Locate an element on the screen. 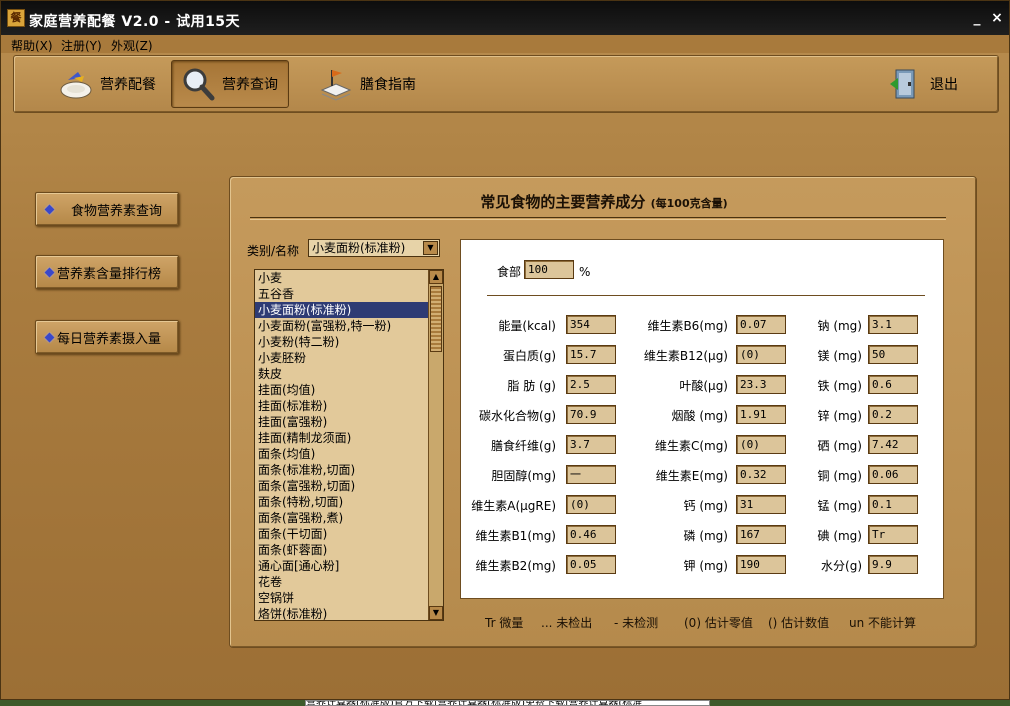 Image resolution: width=1010 pixels, height=706 pixels. sidebar-item-food-nutrient-query: 食物营养素查询 is located at coordinates (107, 209).